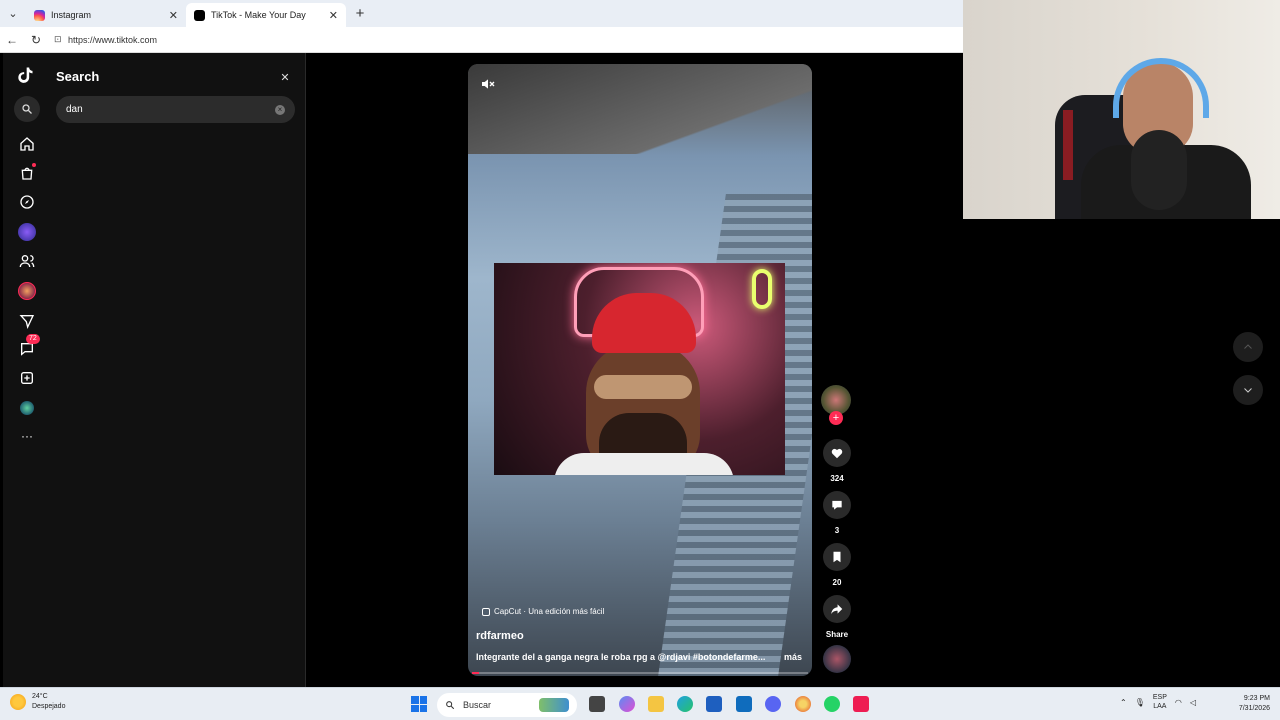  I want to click on activity-badge: 72, so click(33, 339).